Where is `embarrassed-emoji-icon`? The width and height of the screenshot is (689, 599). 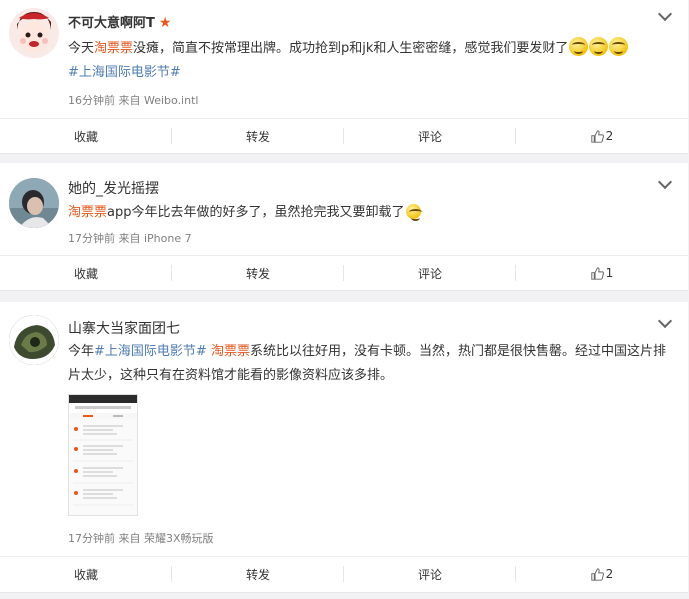 embarrassed-emoji-icon is located at coordinates (413, 212).